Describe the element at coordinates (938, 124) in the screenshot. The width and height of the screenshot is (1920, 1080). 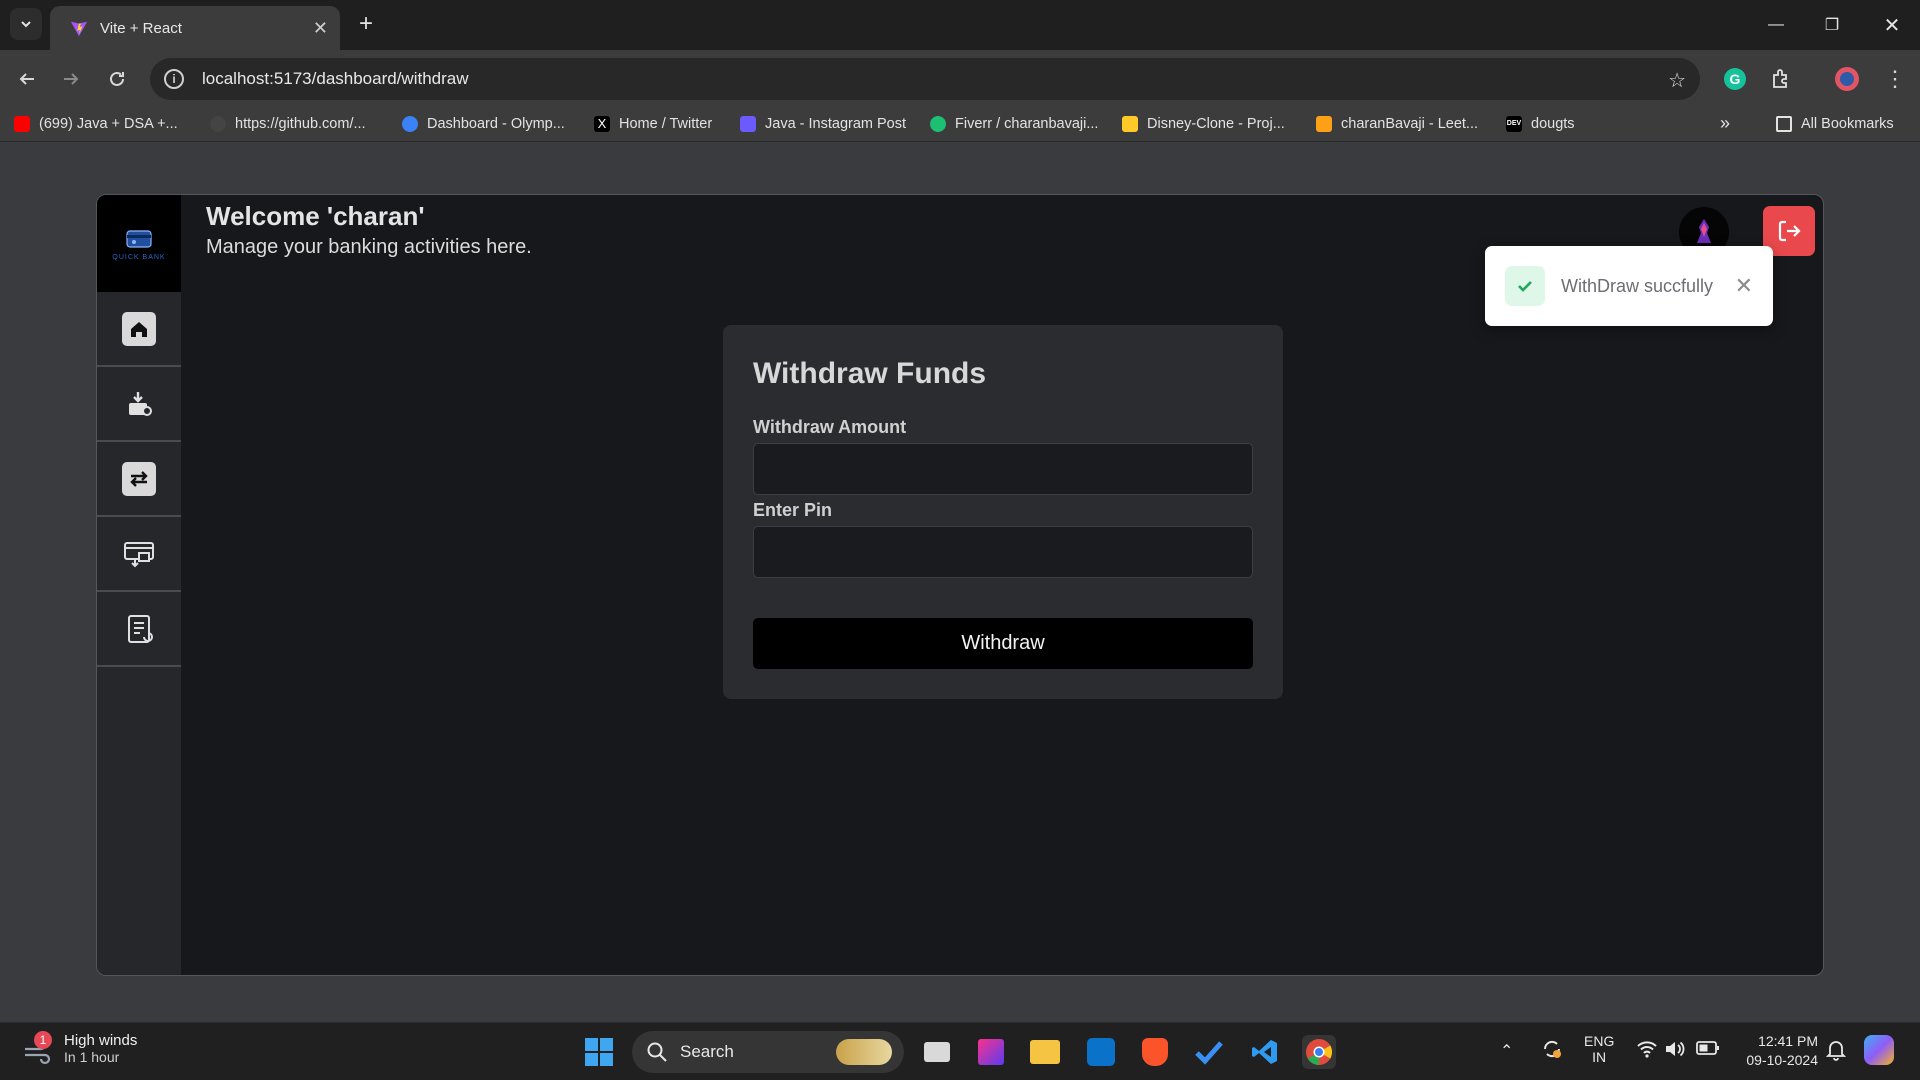
I see `fiverr-icon` at that location.